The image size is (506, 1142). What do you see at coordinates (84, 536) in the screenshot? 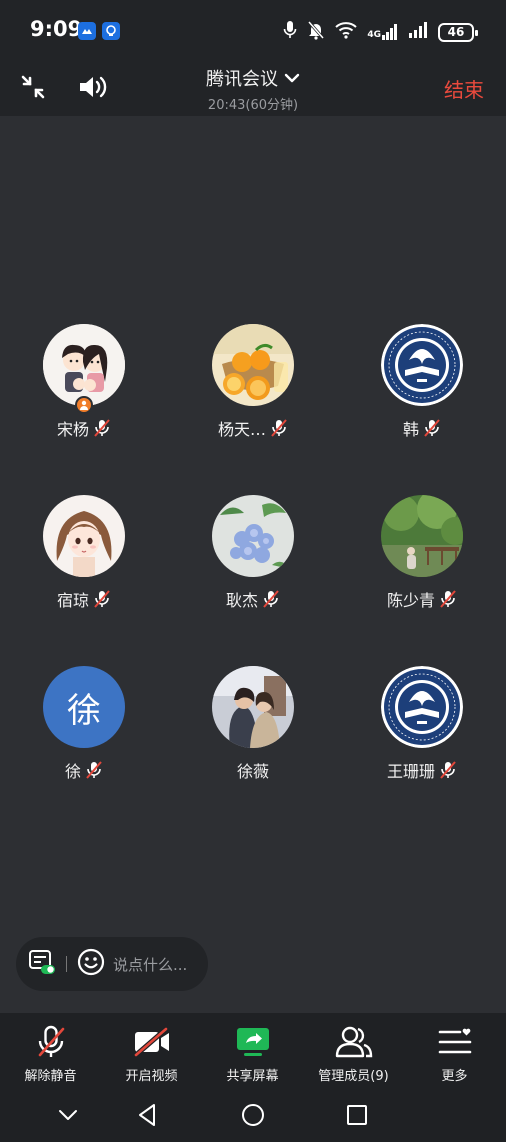
I see `anime-girl-avatar` at bounding box center [84, 536].